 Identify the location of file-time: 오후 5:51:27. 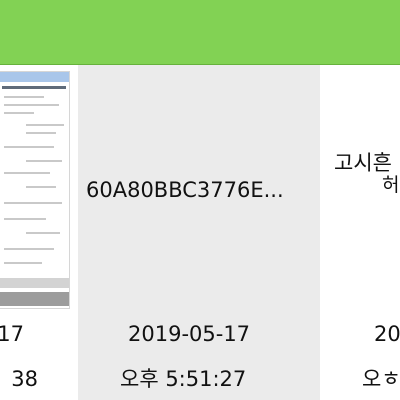
(183, 379).